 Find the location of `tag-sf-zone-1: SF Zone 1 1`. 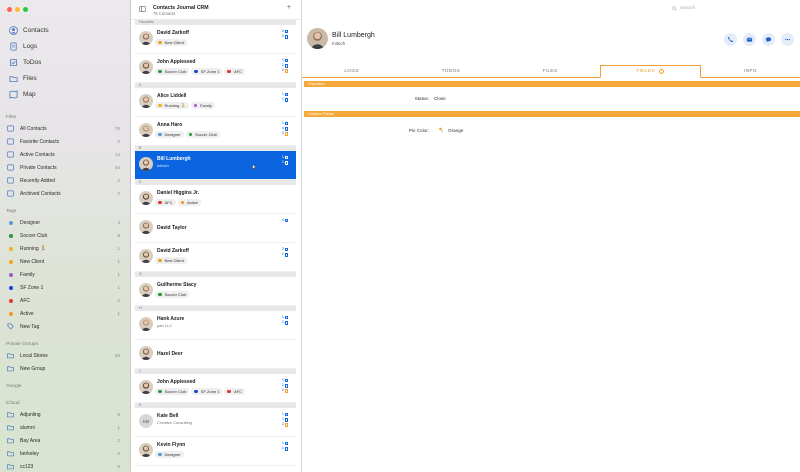

tag-sf-zone-1: SF Zone 1 1 is located at coordinates (65, 287).